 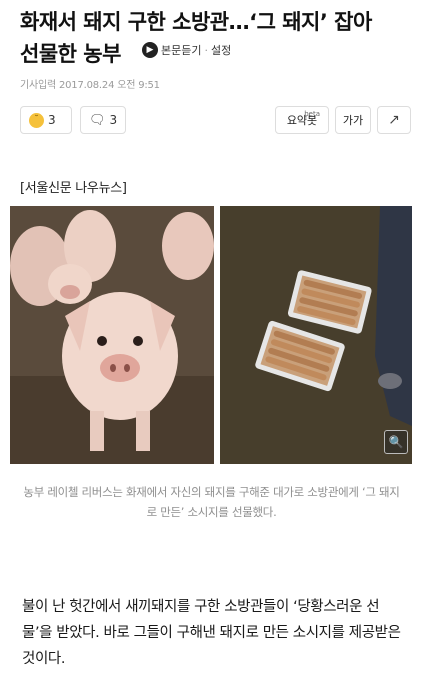 I want to click on beta-badge: beta, so click(x=312, y=114).